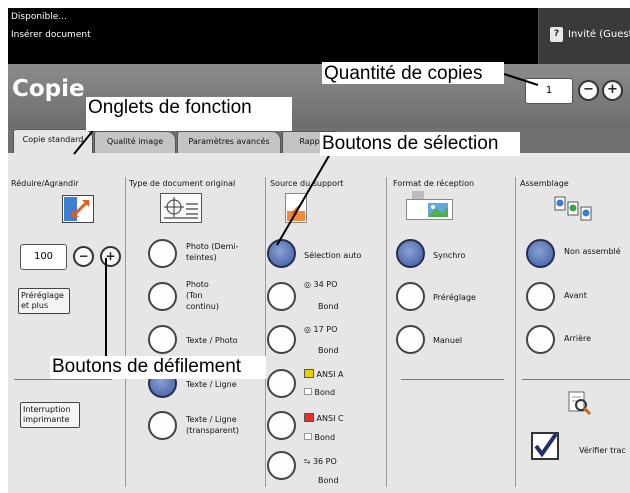  I want to click on annotation-function-tabs: Onglets de fonction, so click(170, 107).